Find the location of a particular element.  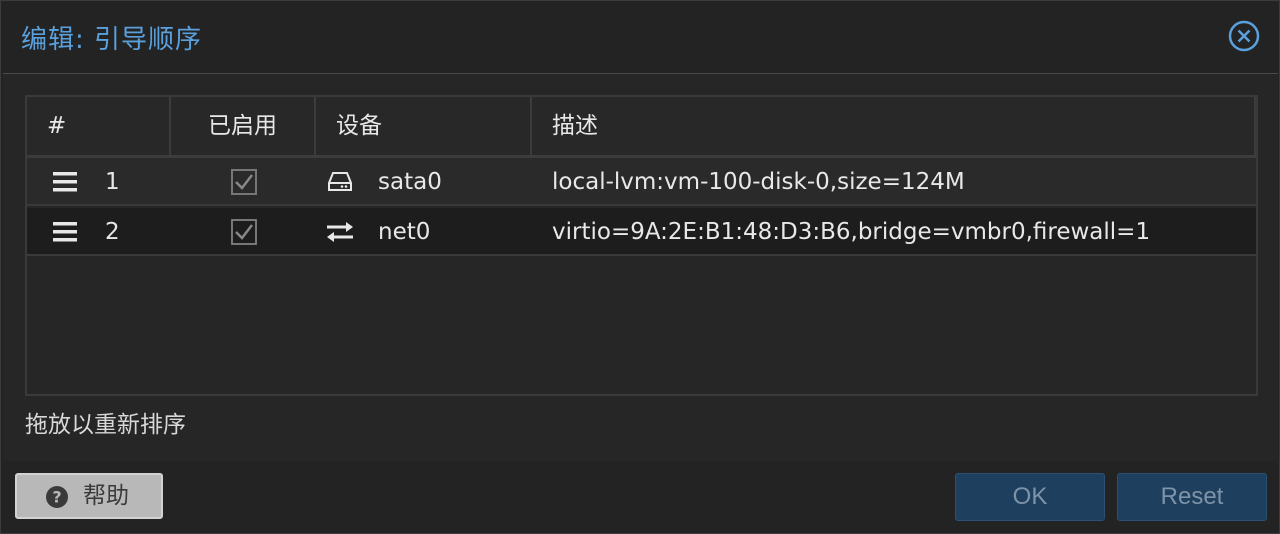

help-button: ? 帮助 is located at coordinates (89, 496).